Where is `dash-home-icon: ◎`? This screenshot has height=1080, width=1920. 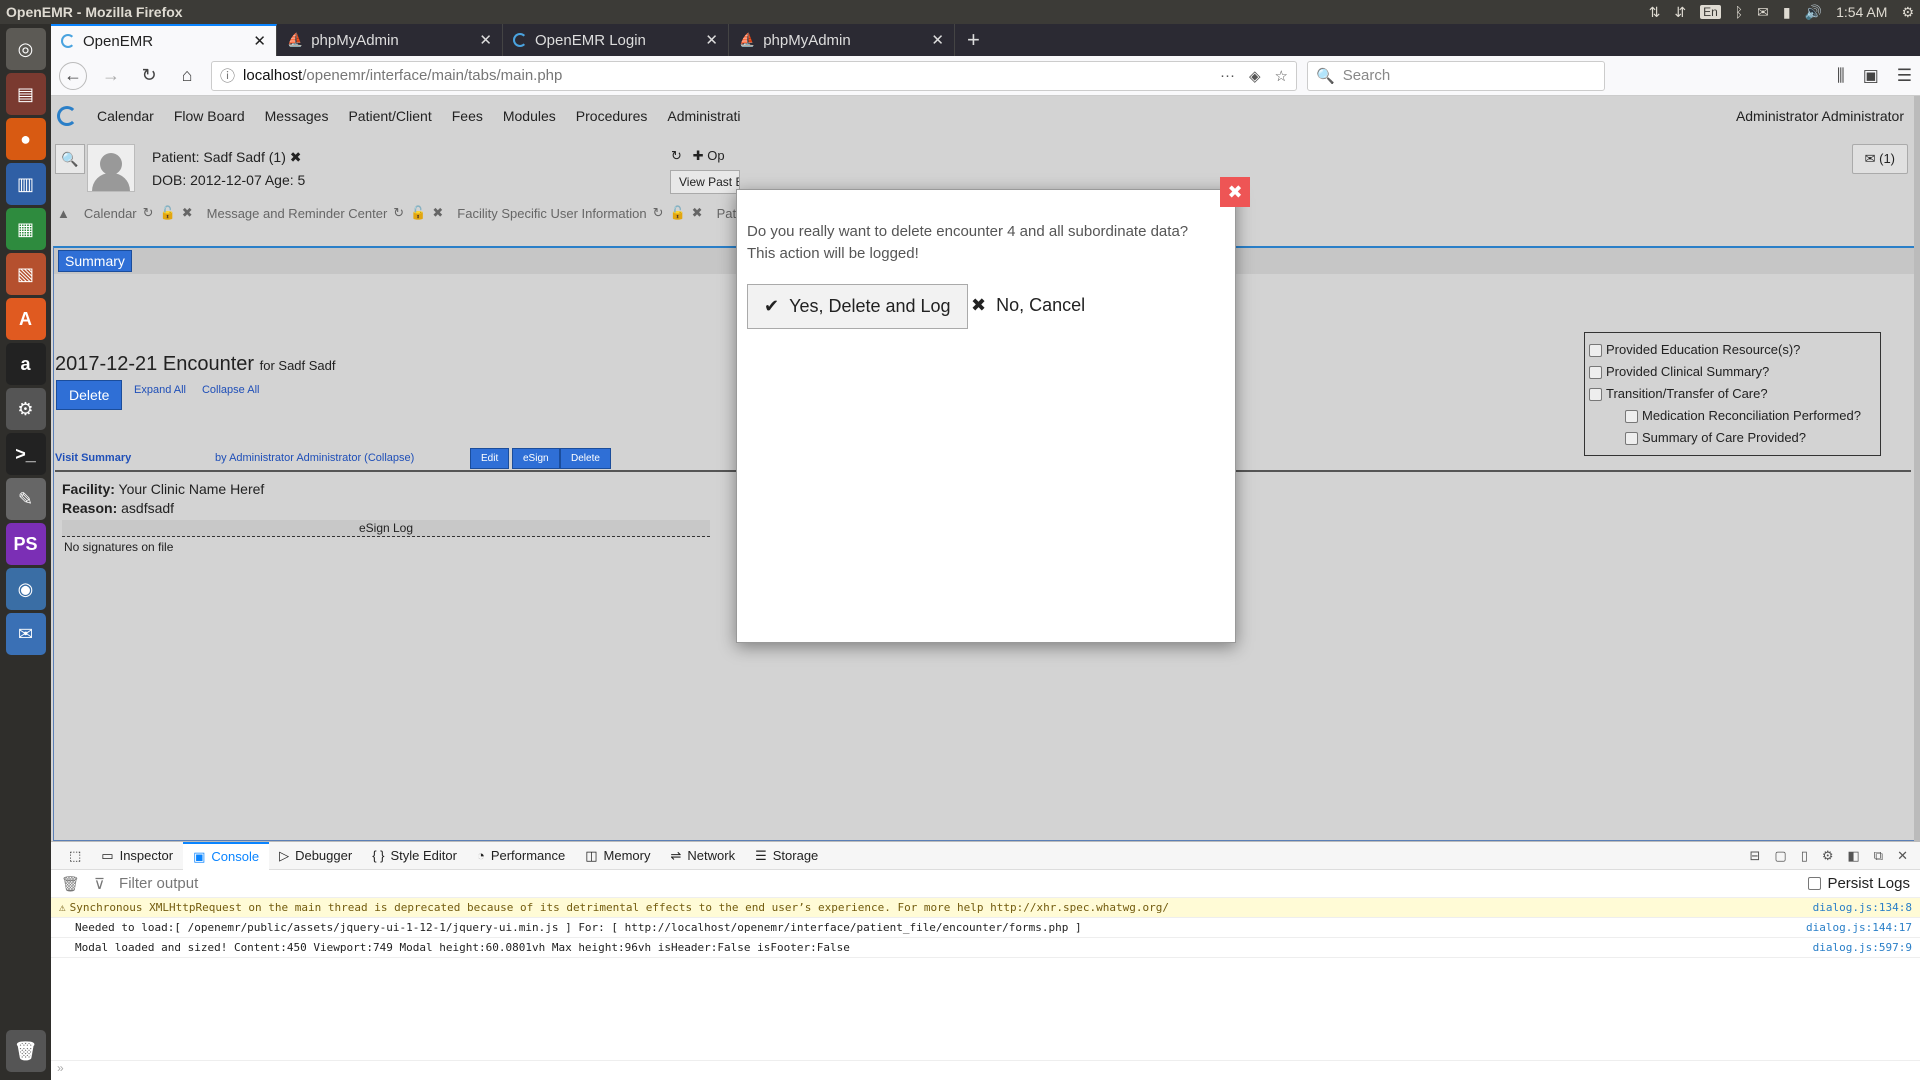 dash-home-icon: ◎ is located at coordinates (25, 49).